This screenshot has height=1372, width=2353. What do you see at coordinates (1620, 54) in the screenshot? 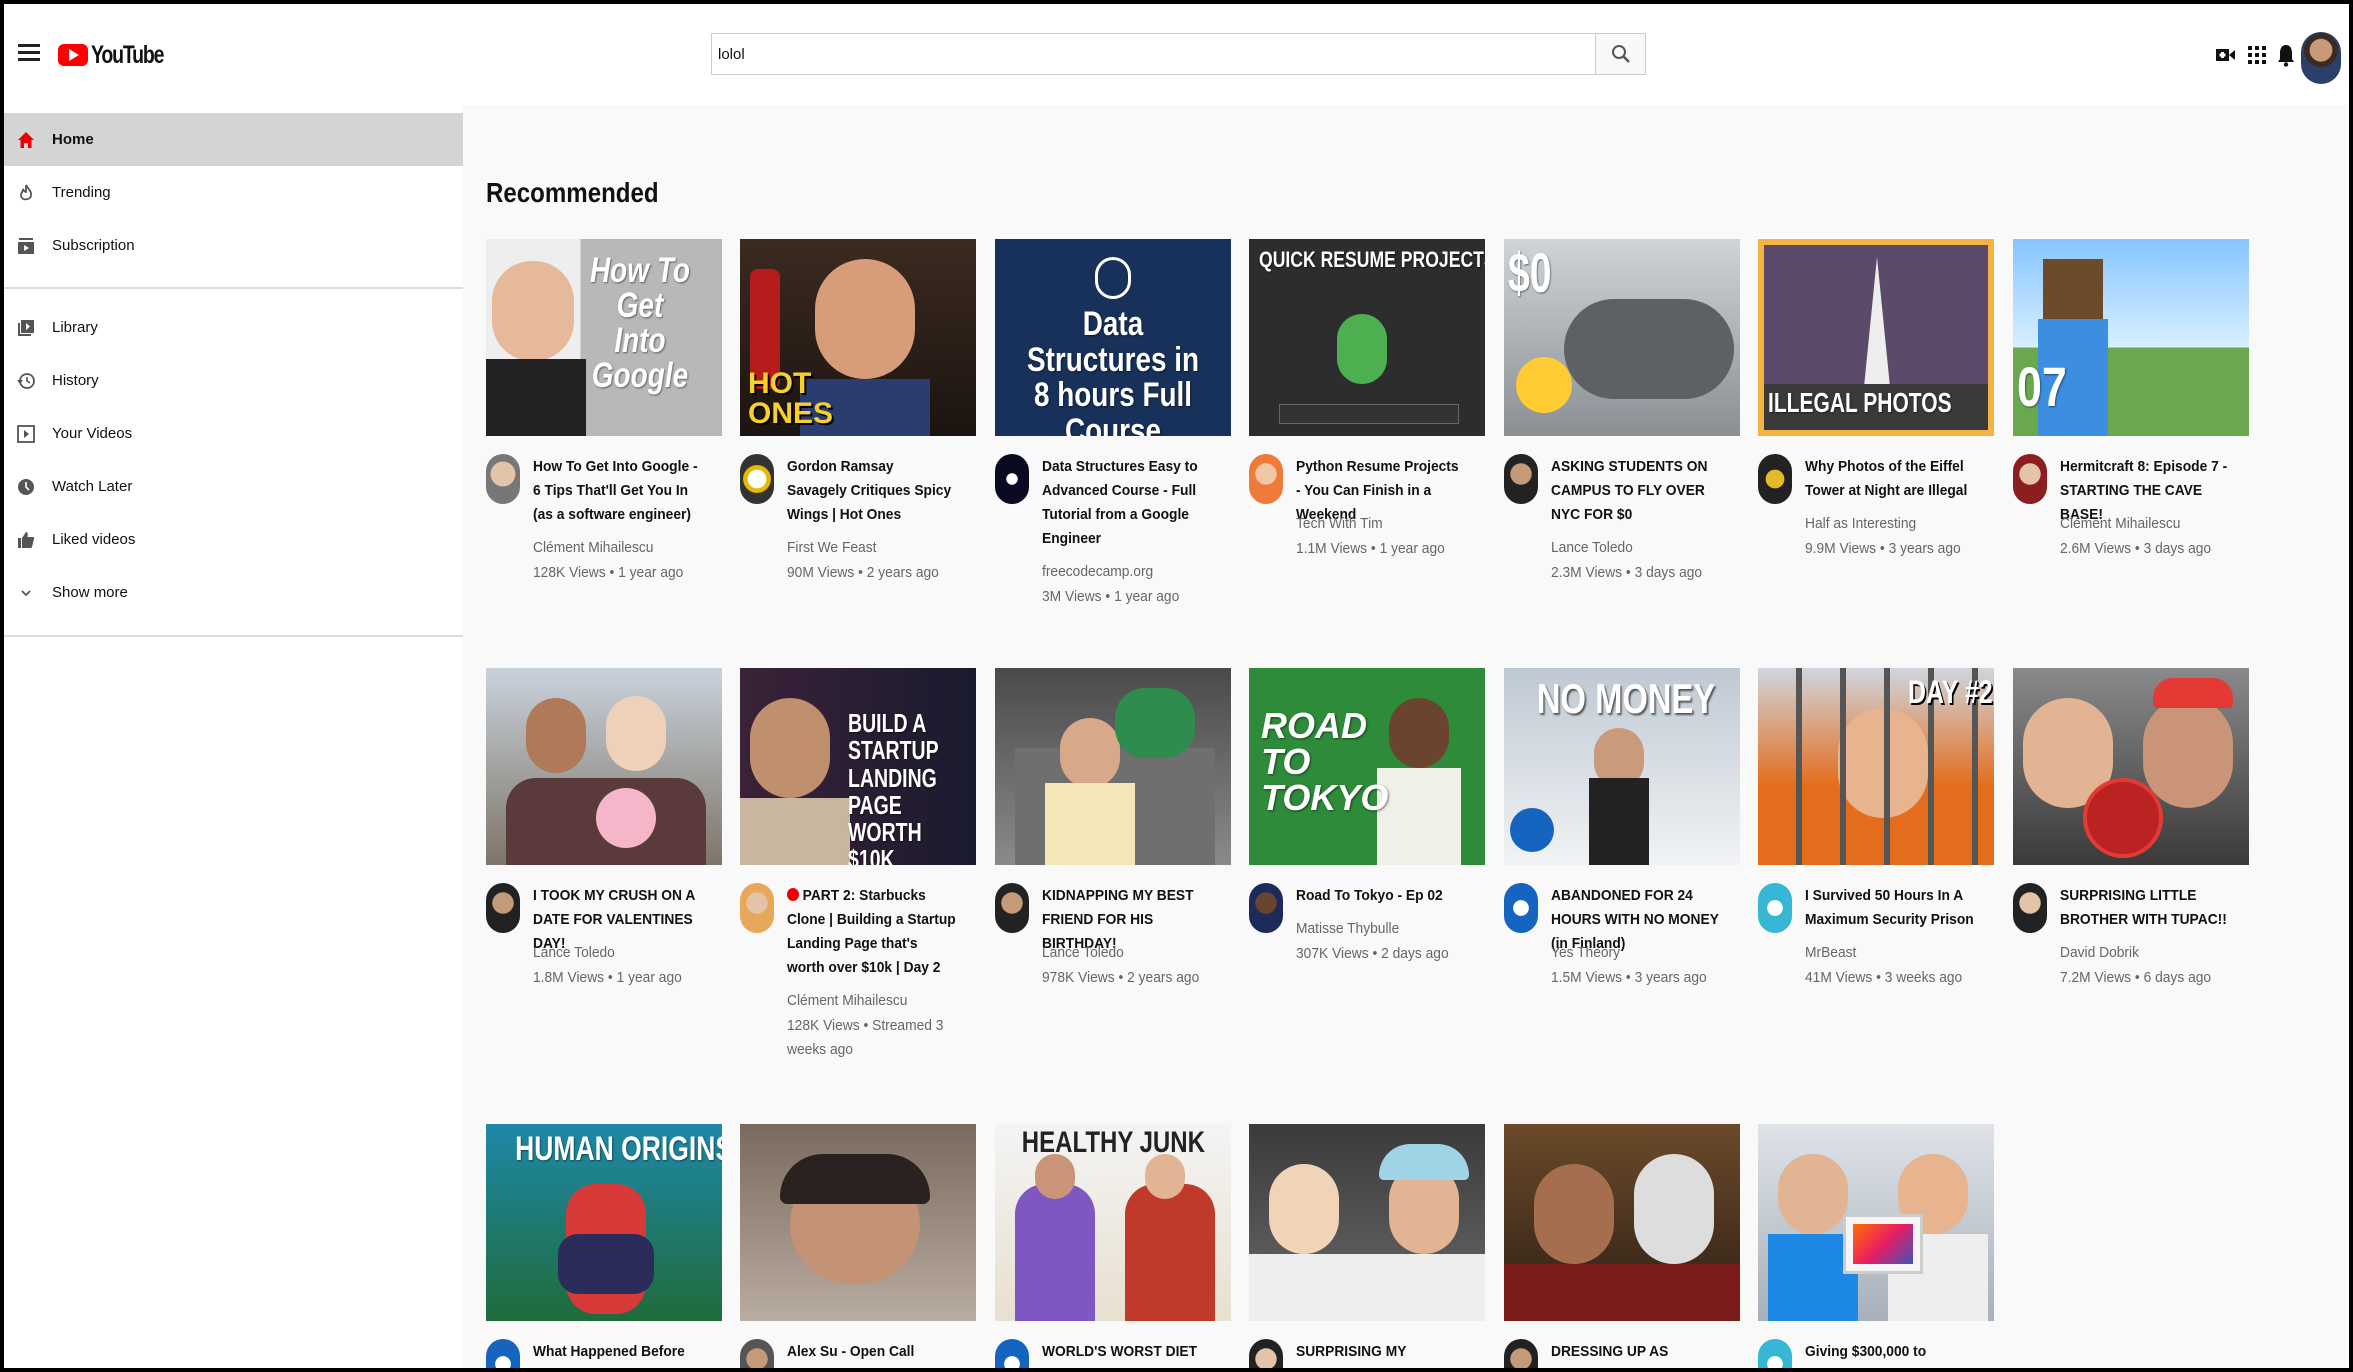
I see `search-button` at bounding box center [1620, 54].